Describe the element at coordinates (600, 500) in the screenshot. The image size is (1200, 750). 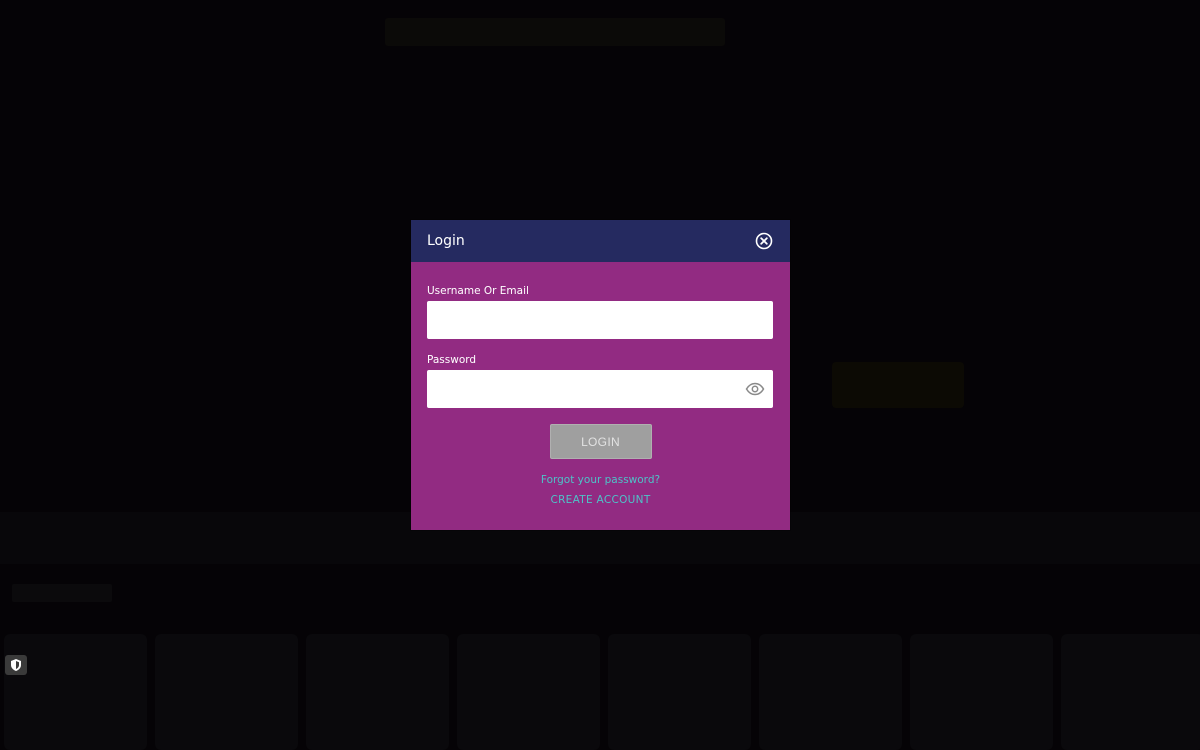
I see `create-account-link: CREATE ACCOUNT` at that location.